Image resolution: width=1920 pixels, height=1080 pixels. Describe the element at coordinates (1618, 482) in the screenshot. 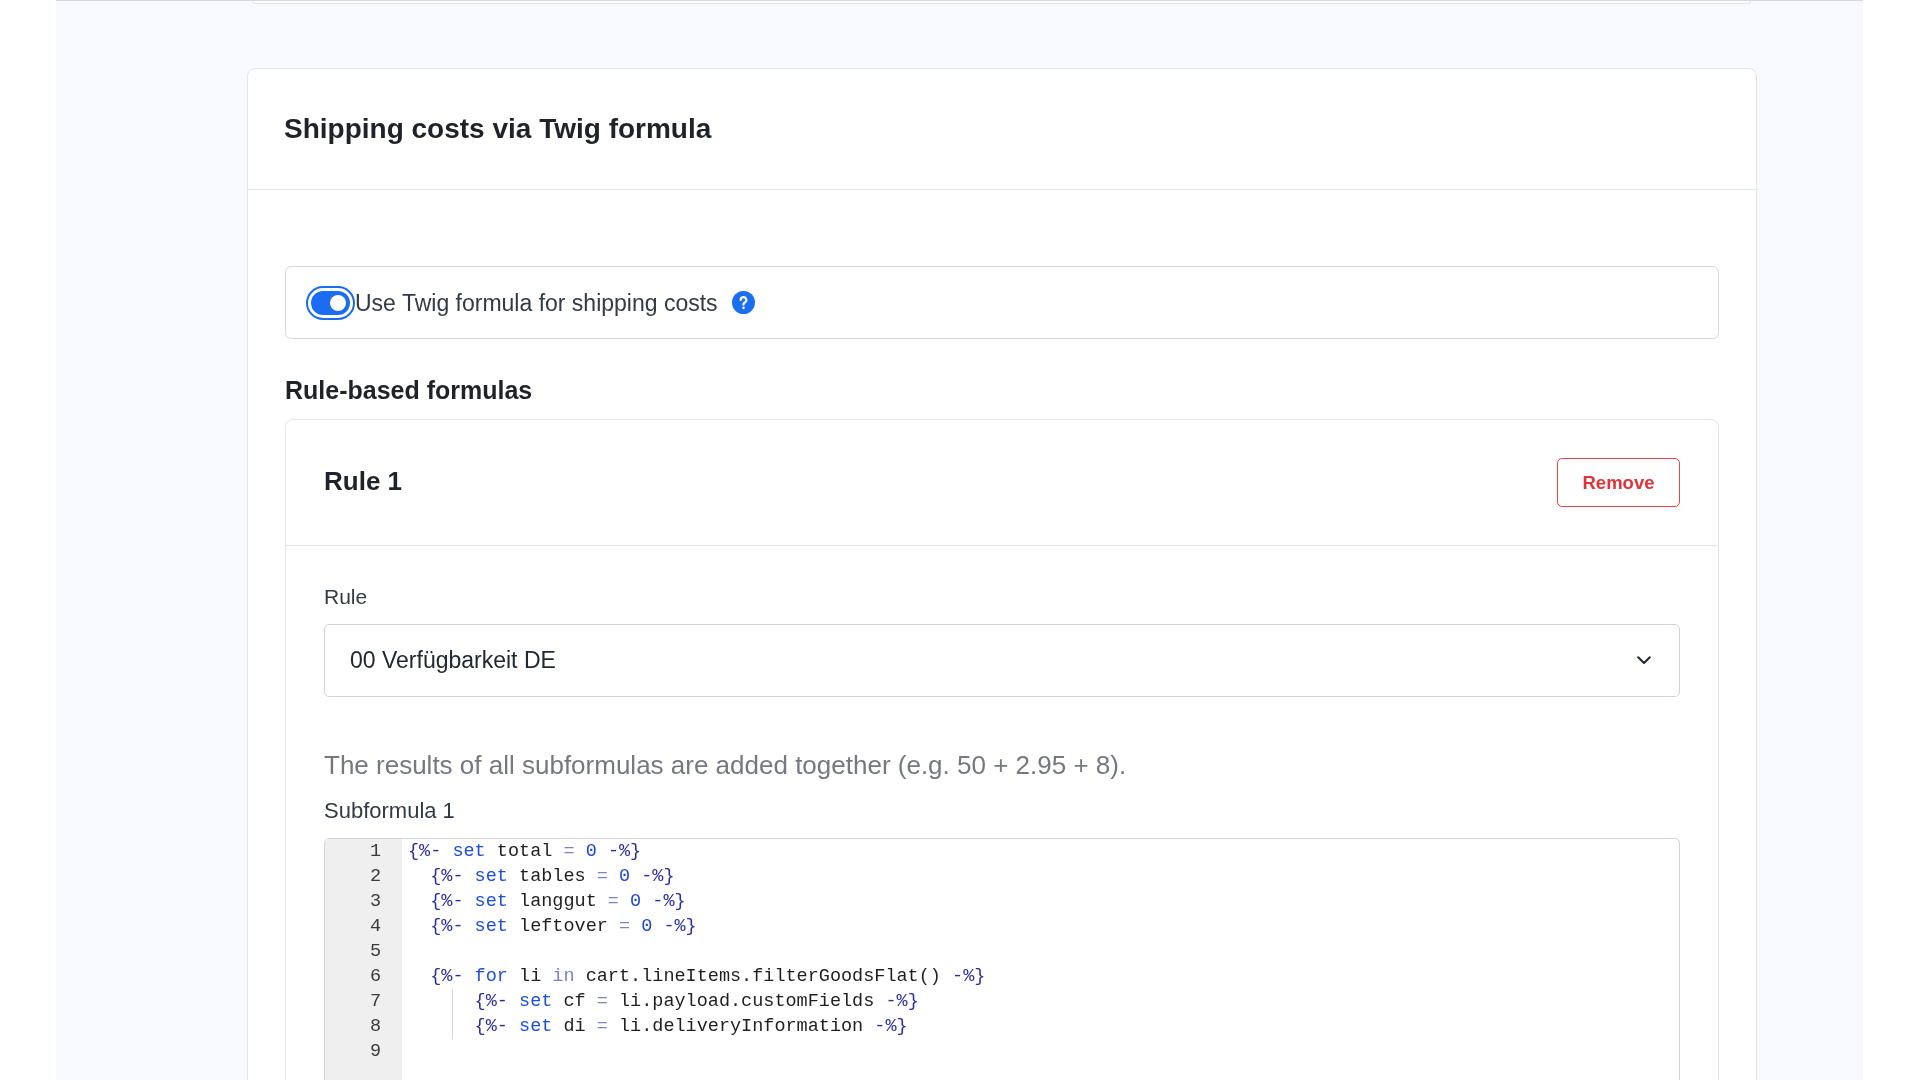

I see `remove-button: Remove` at that location.